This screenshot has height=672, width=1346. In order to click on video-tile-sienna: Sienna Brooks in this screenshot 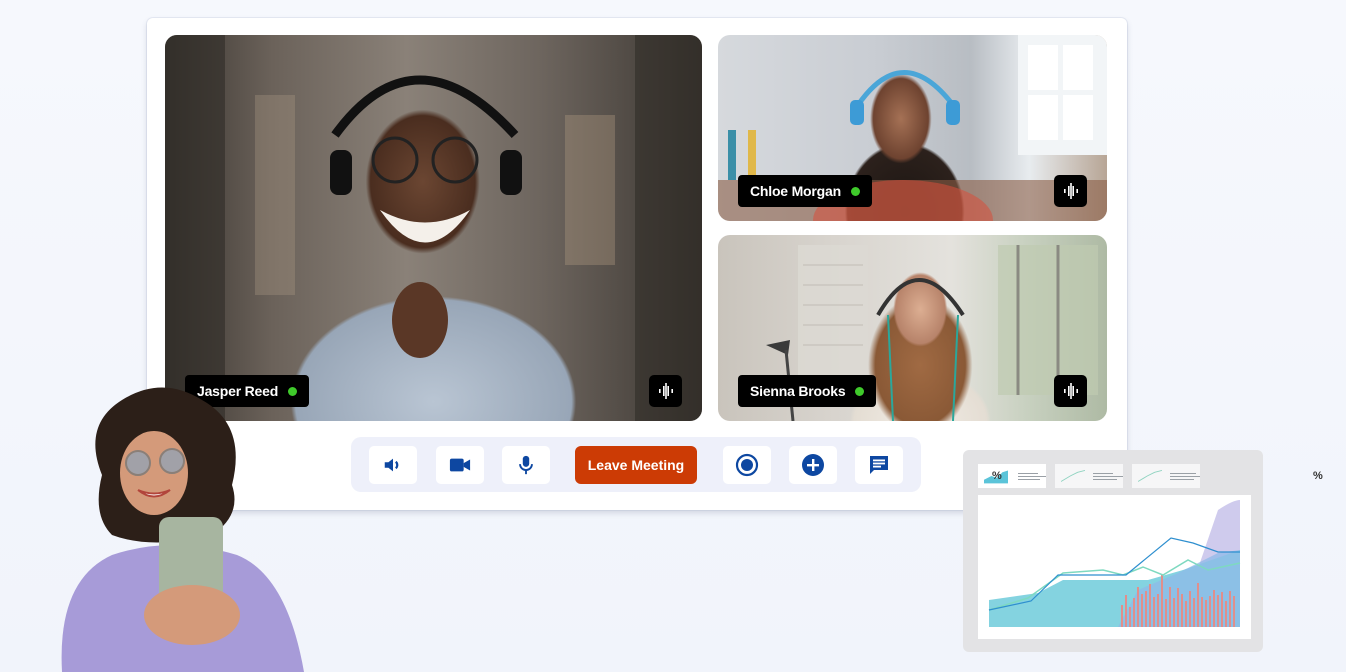, I will do `click(912, 328)`.